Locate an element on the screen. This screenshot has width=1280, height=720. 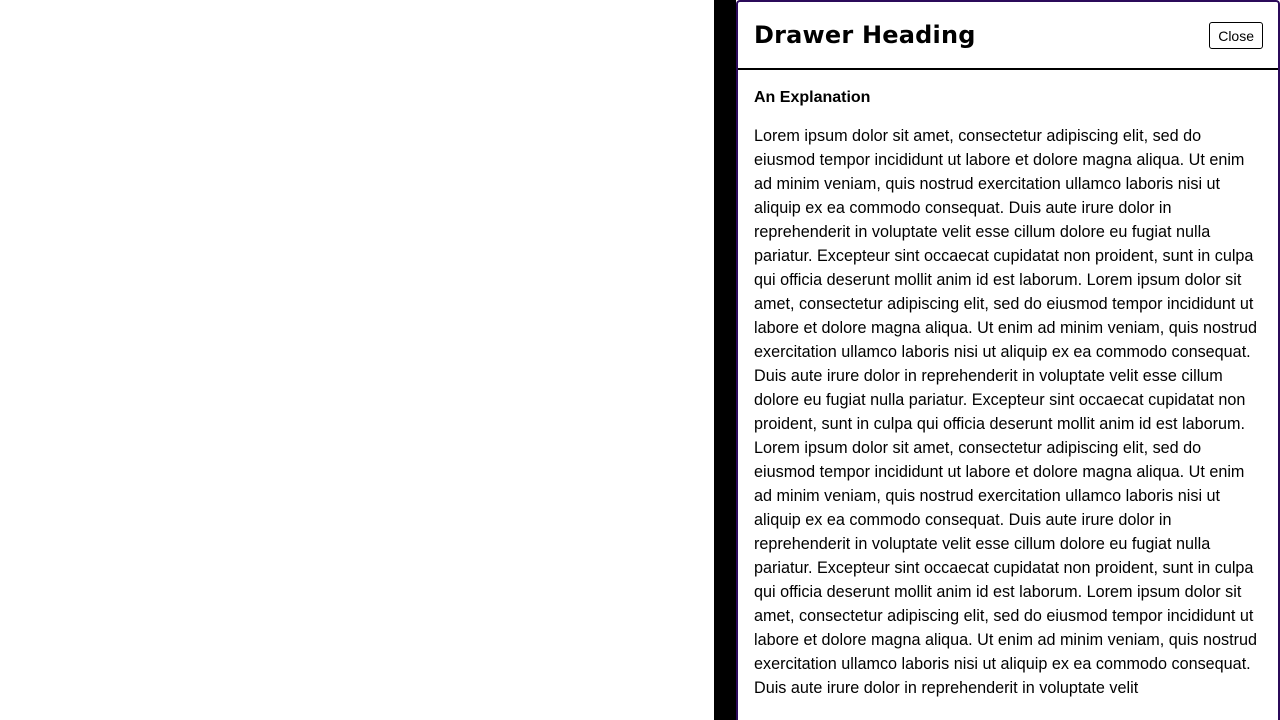
section-heading: An Explanation is located at coordinates (812, 97).